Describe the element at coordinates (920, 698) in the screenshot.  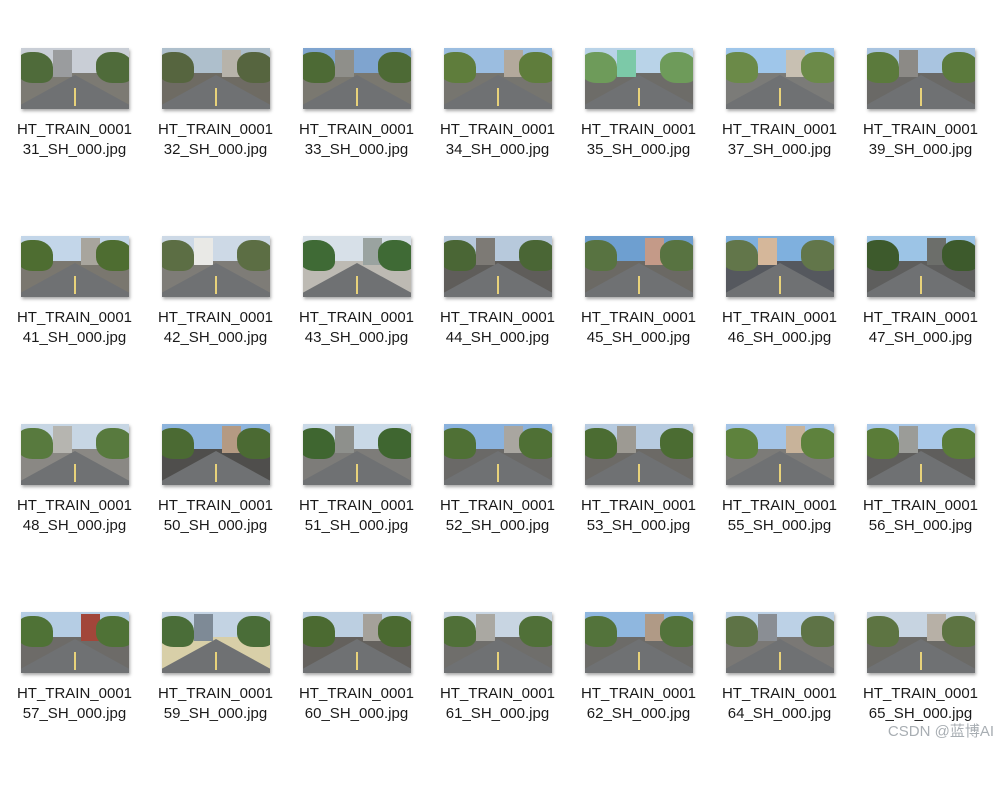
I see `file-item: HT_TRAIN_000165_SH_000.jpg` at that location.